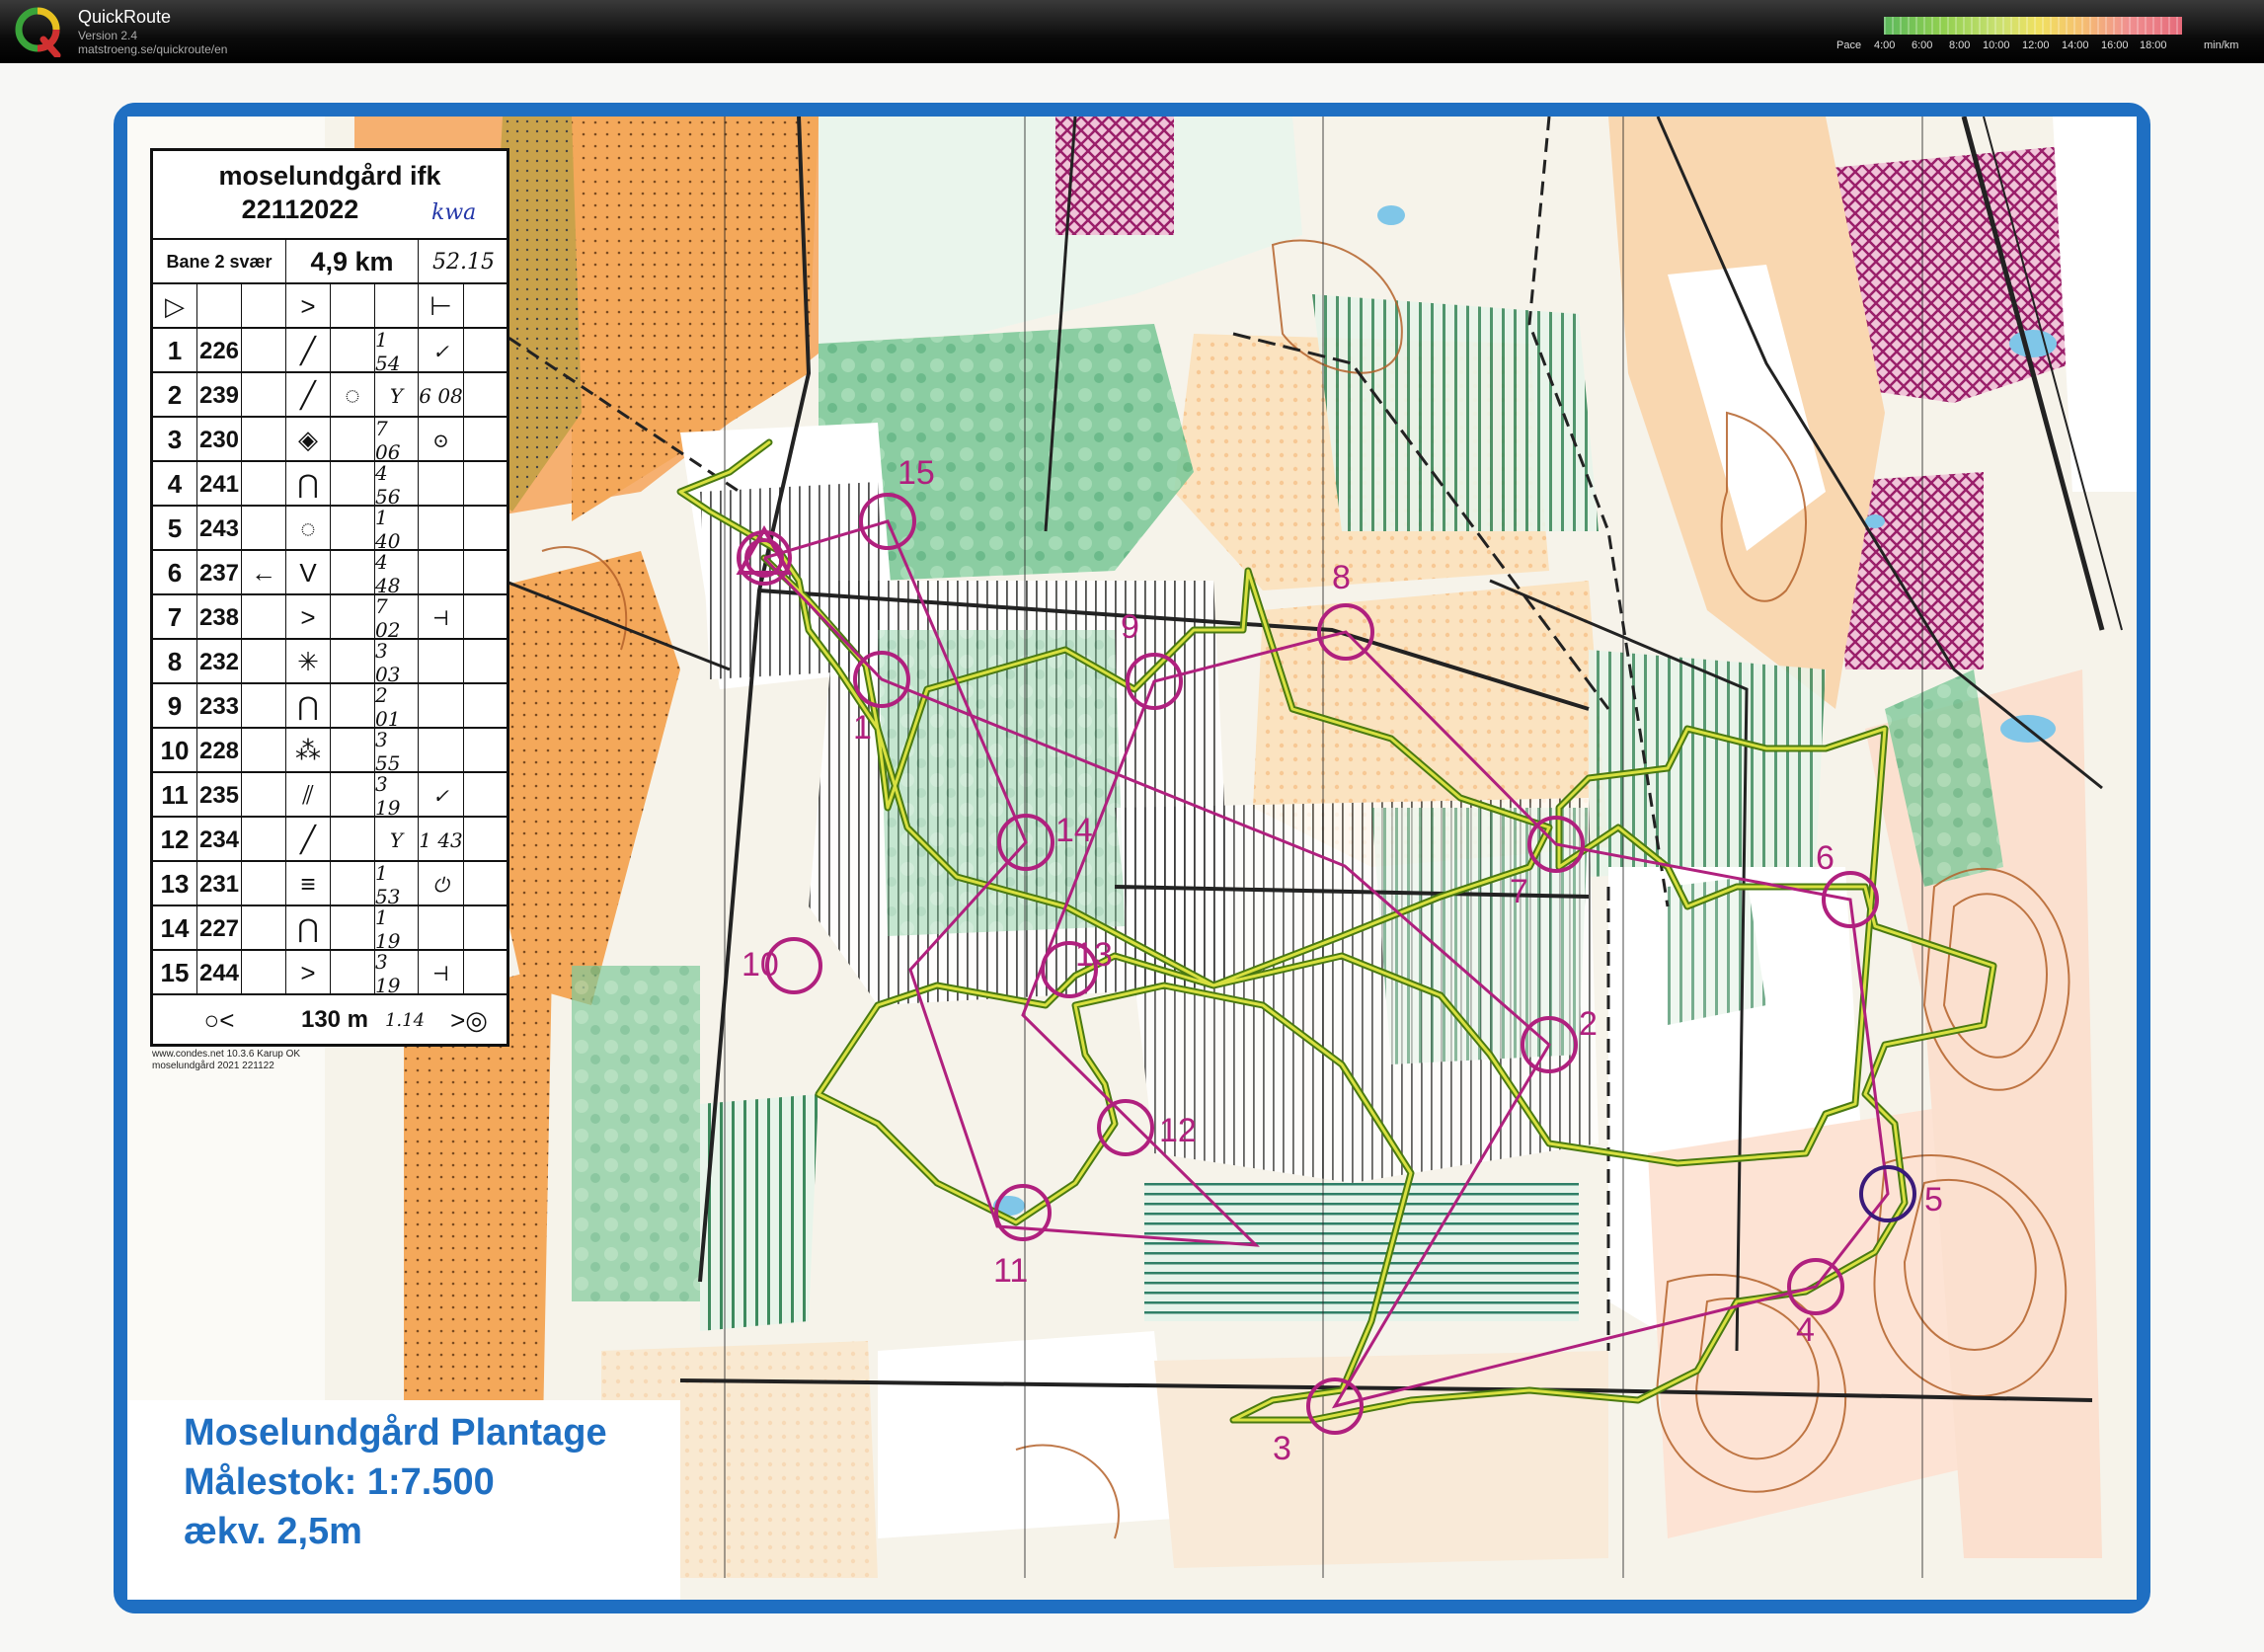  What do you see at coordinates (396, 529) in the screenshot?
I see `handwritten-split: 1 40` at bounding box center [396, 529].